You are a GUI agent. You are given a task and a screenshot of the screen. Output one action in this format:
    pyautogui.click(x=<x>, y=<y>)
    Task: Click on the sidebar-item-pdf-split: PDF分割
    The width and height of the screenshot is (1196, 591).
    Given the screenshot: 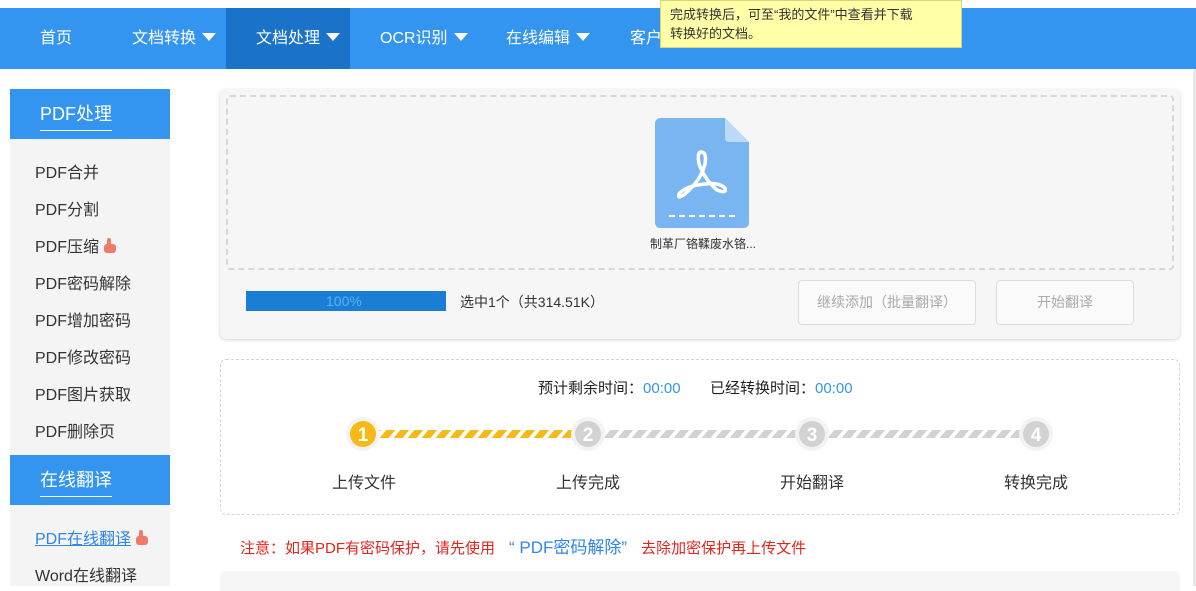 What is the action you would take?
    pyautogui.click(x=67, y=208)
    